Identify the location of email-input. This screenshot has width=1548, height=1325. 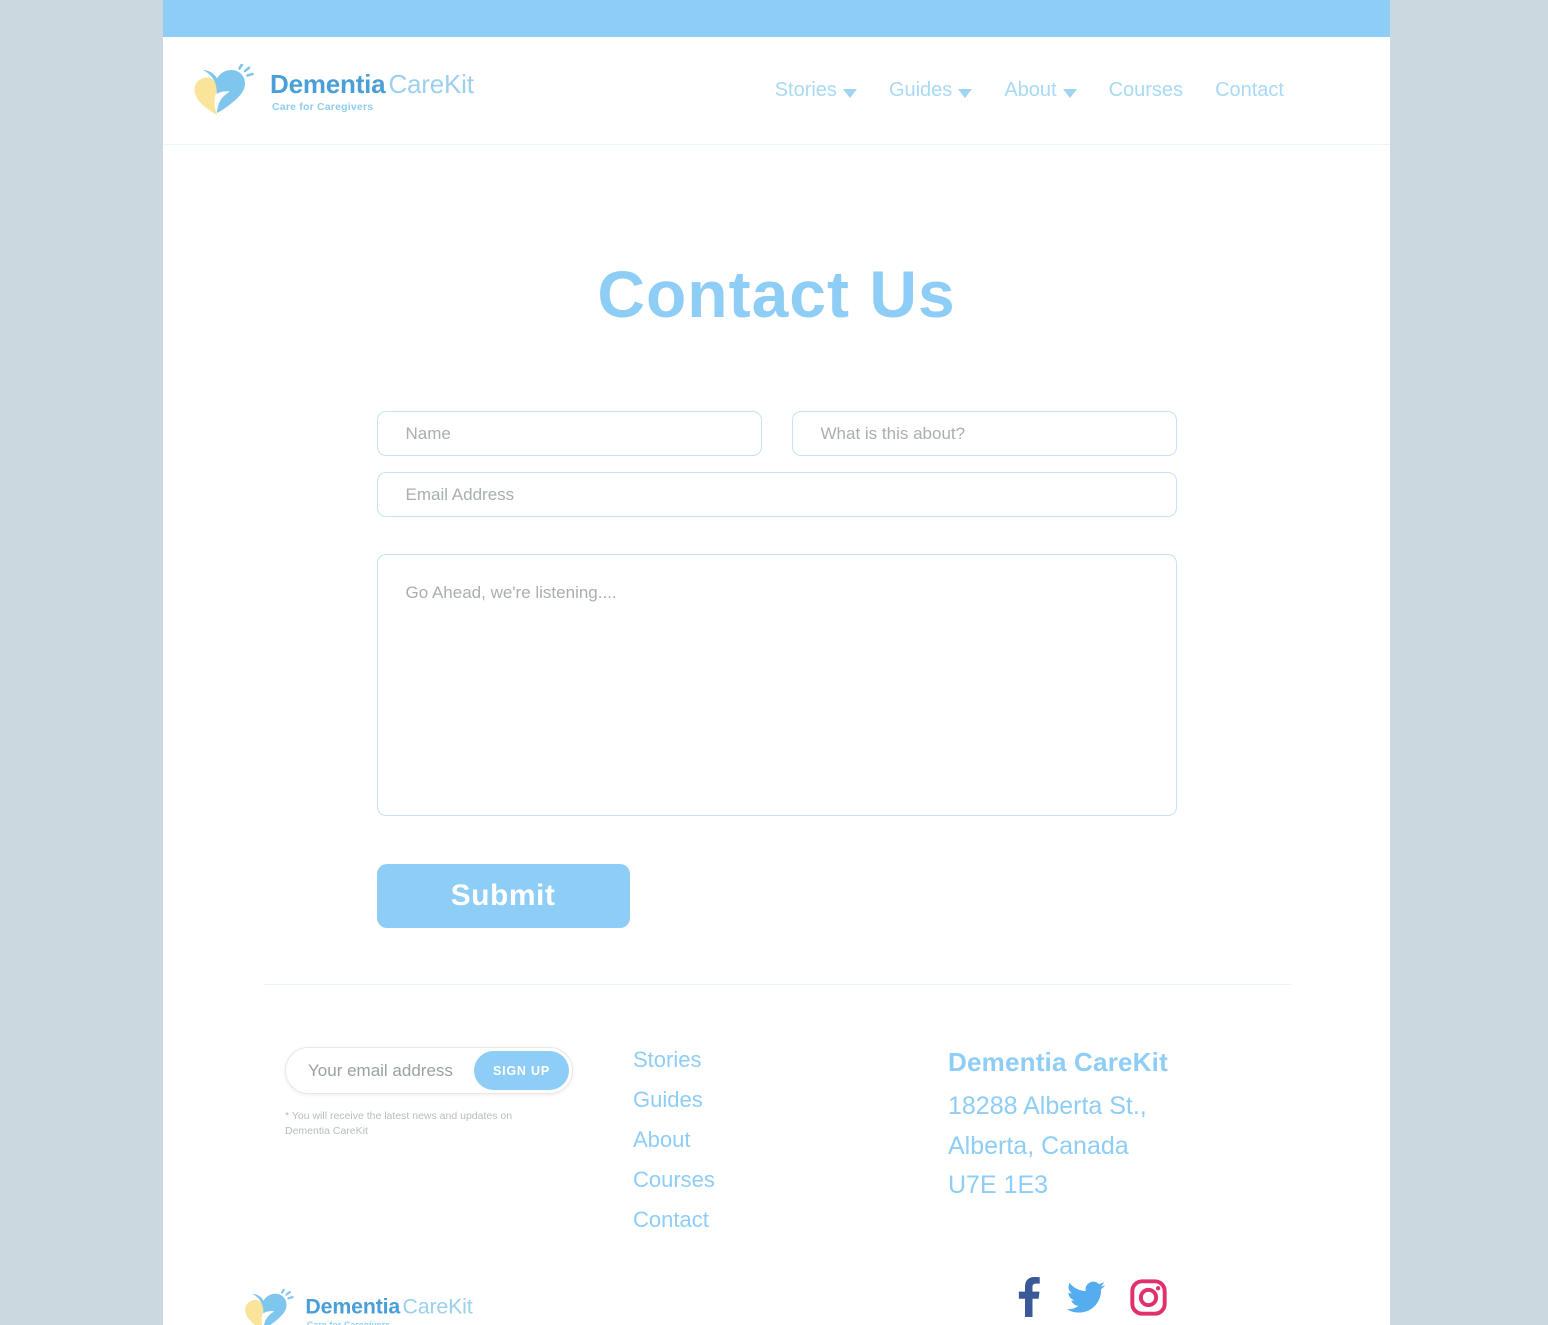
(776, 494).